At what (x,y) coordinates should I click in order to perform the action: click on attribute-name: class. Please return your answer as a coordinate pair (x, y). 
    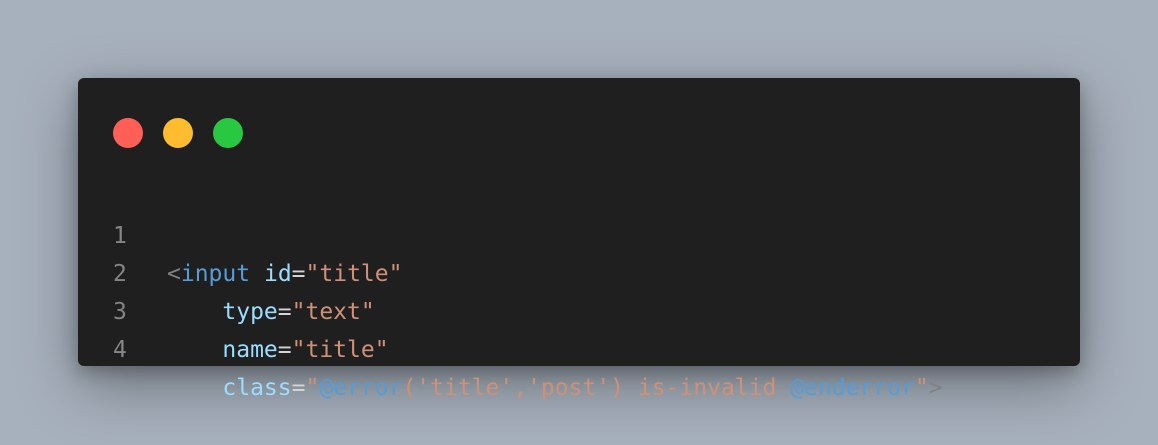
    Looking at the image, I should click on (257, 388).